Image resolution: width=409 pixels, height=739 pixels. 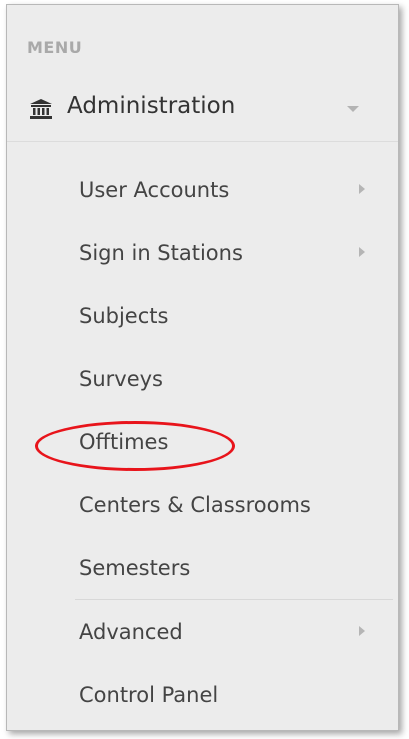 What do you see at coordinates (41, 109) in the screenshot?
I see `bank-icon` at bounding box center [41, 109].